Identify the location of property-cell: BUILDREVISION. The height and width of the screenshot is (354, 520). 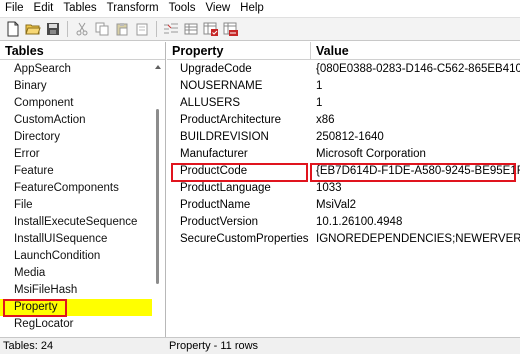
(239, 137).